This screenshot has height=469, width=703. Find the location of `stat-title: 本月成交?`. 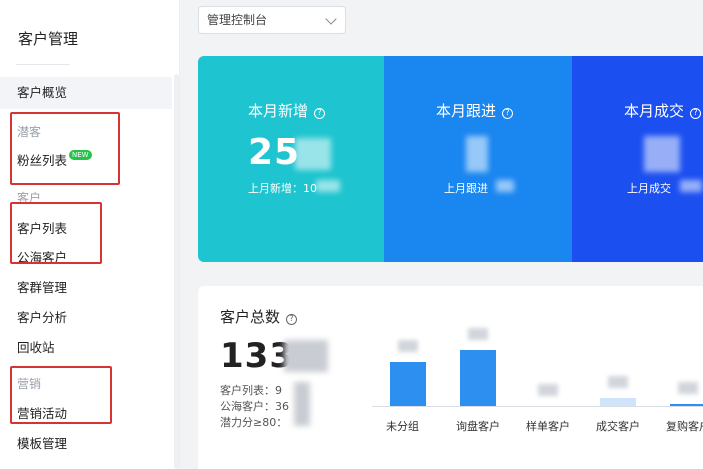

stat-title: 本月成交? is located at coordinates (663, 110).